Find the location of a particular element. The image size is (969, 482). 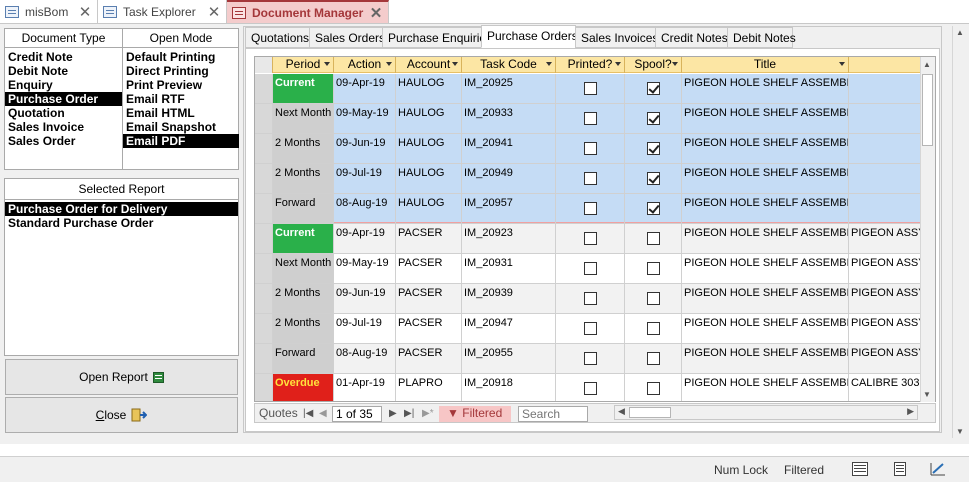

tab-misbom: misBom ✕ is located at coordinates (49, 11).